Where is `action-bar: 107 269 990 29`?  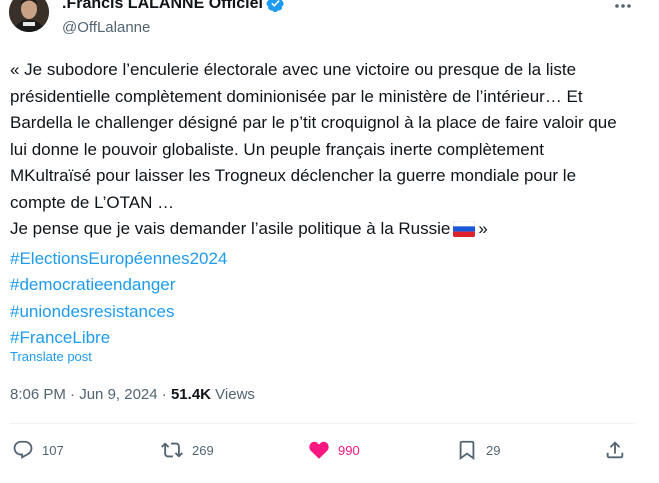 action-bar: 107 269 990 29 is located at coordinates (329, 452).